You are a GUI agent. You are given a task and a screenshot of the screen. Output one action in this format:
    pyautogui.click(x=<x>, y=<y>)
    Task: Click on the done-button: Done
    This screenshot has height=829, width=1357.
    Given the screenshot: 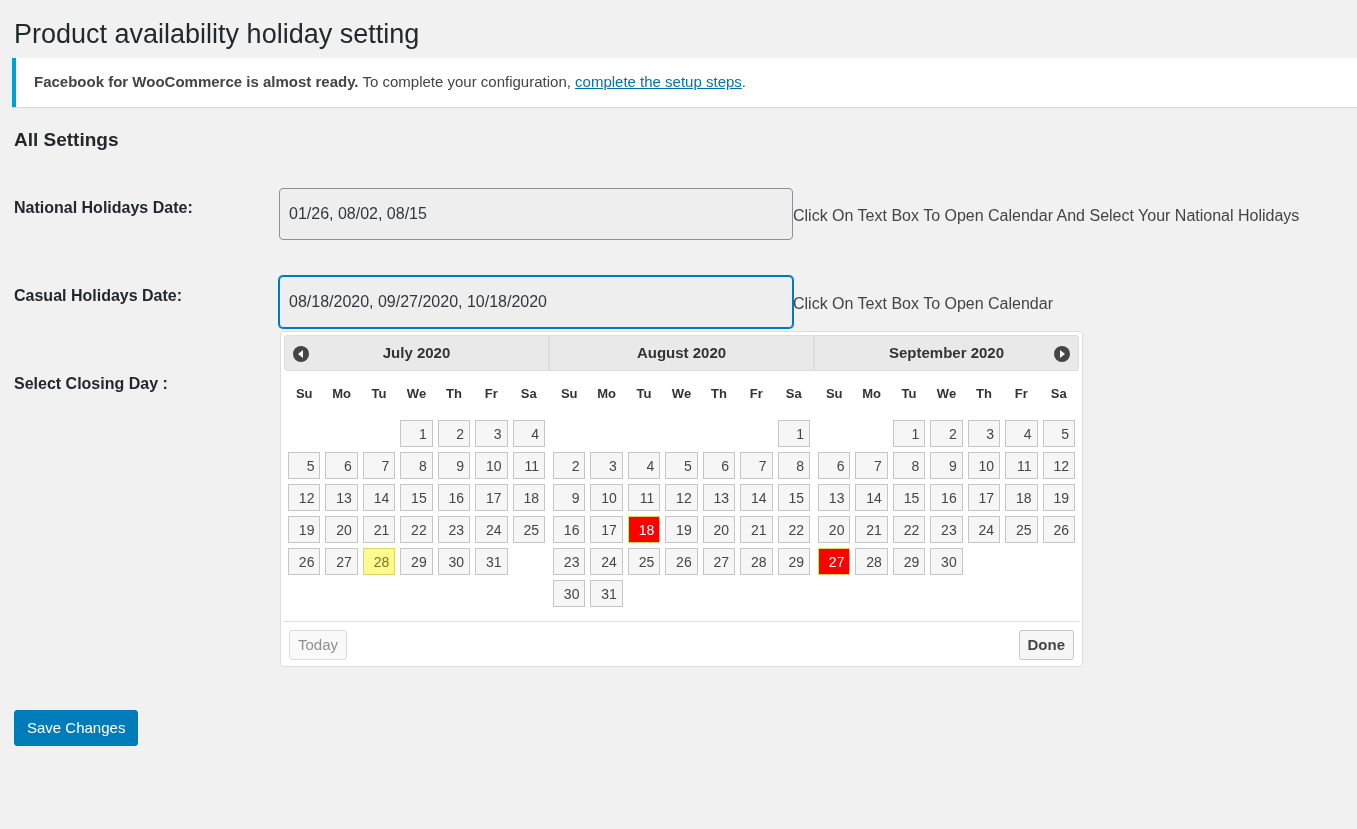 What is the action you would take?
    pyautogui.click(x=1046, y=644)
    